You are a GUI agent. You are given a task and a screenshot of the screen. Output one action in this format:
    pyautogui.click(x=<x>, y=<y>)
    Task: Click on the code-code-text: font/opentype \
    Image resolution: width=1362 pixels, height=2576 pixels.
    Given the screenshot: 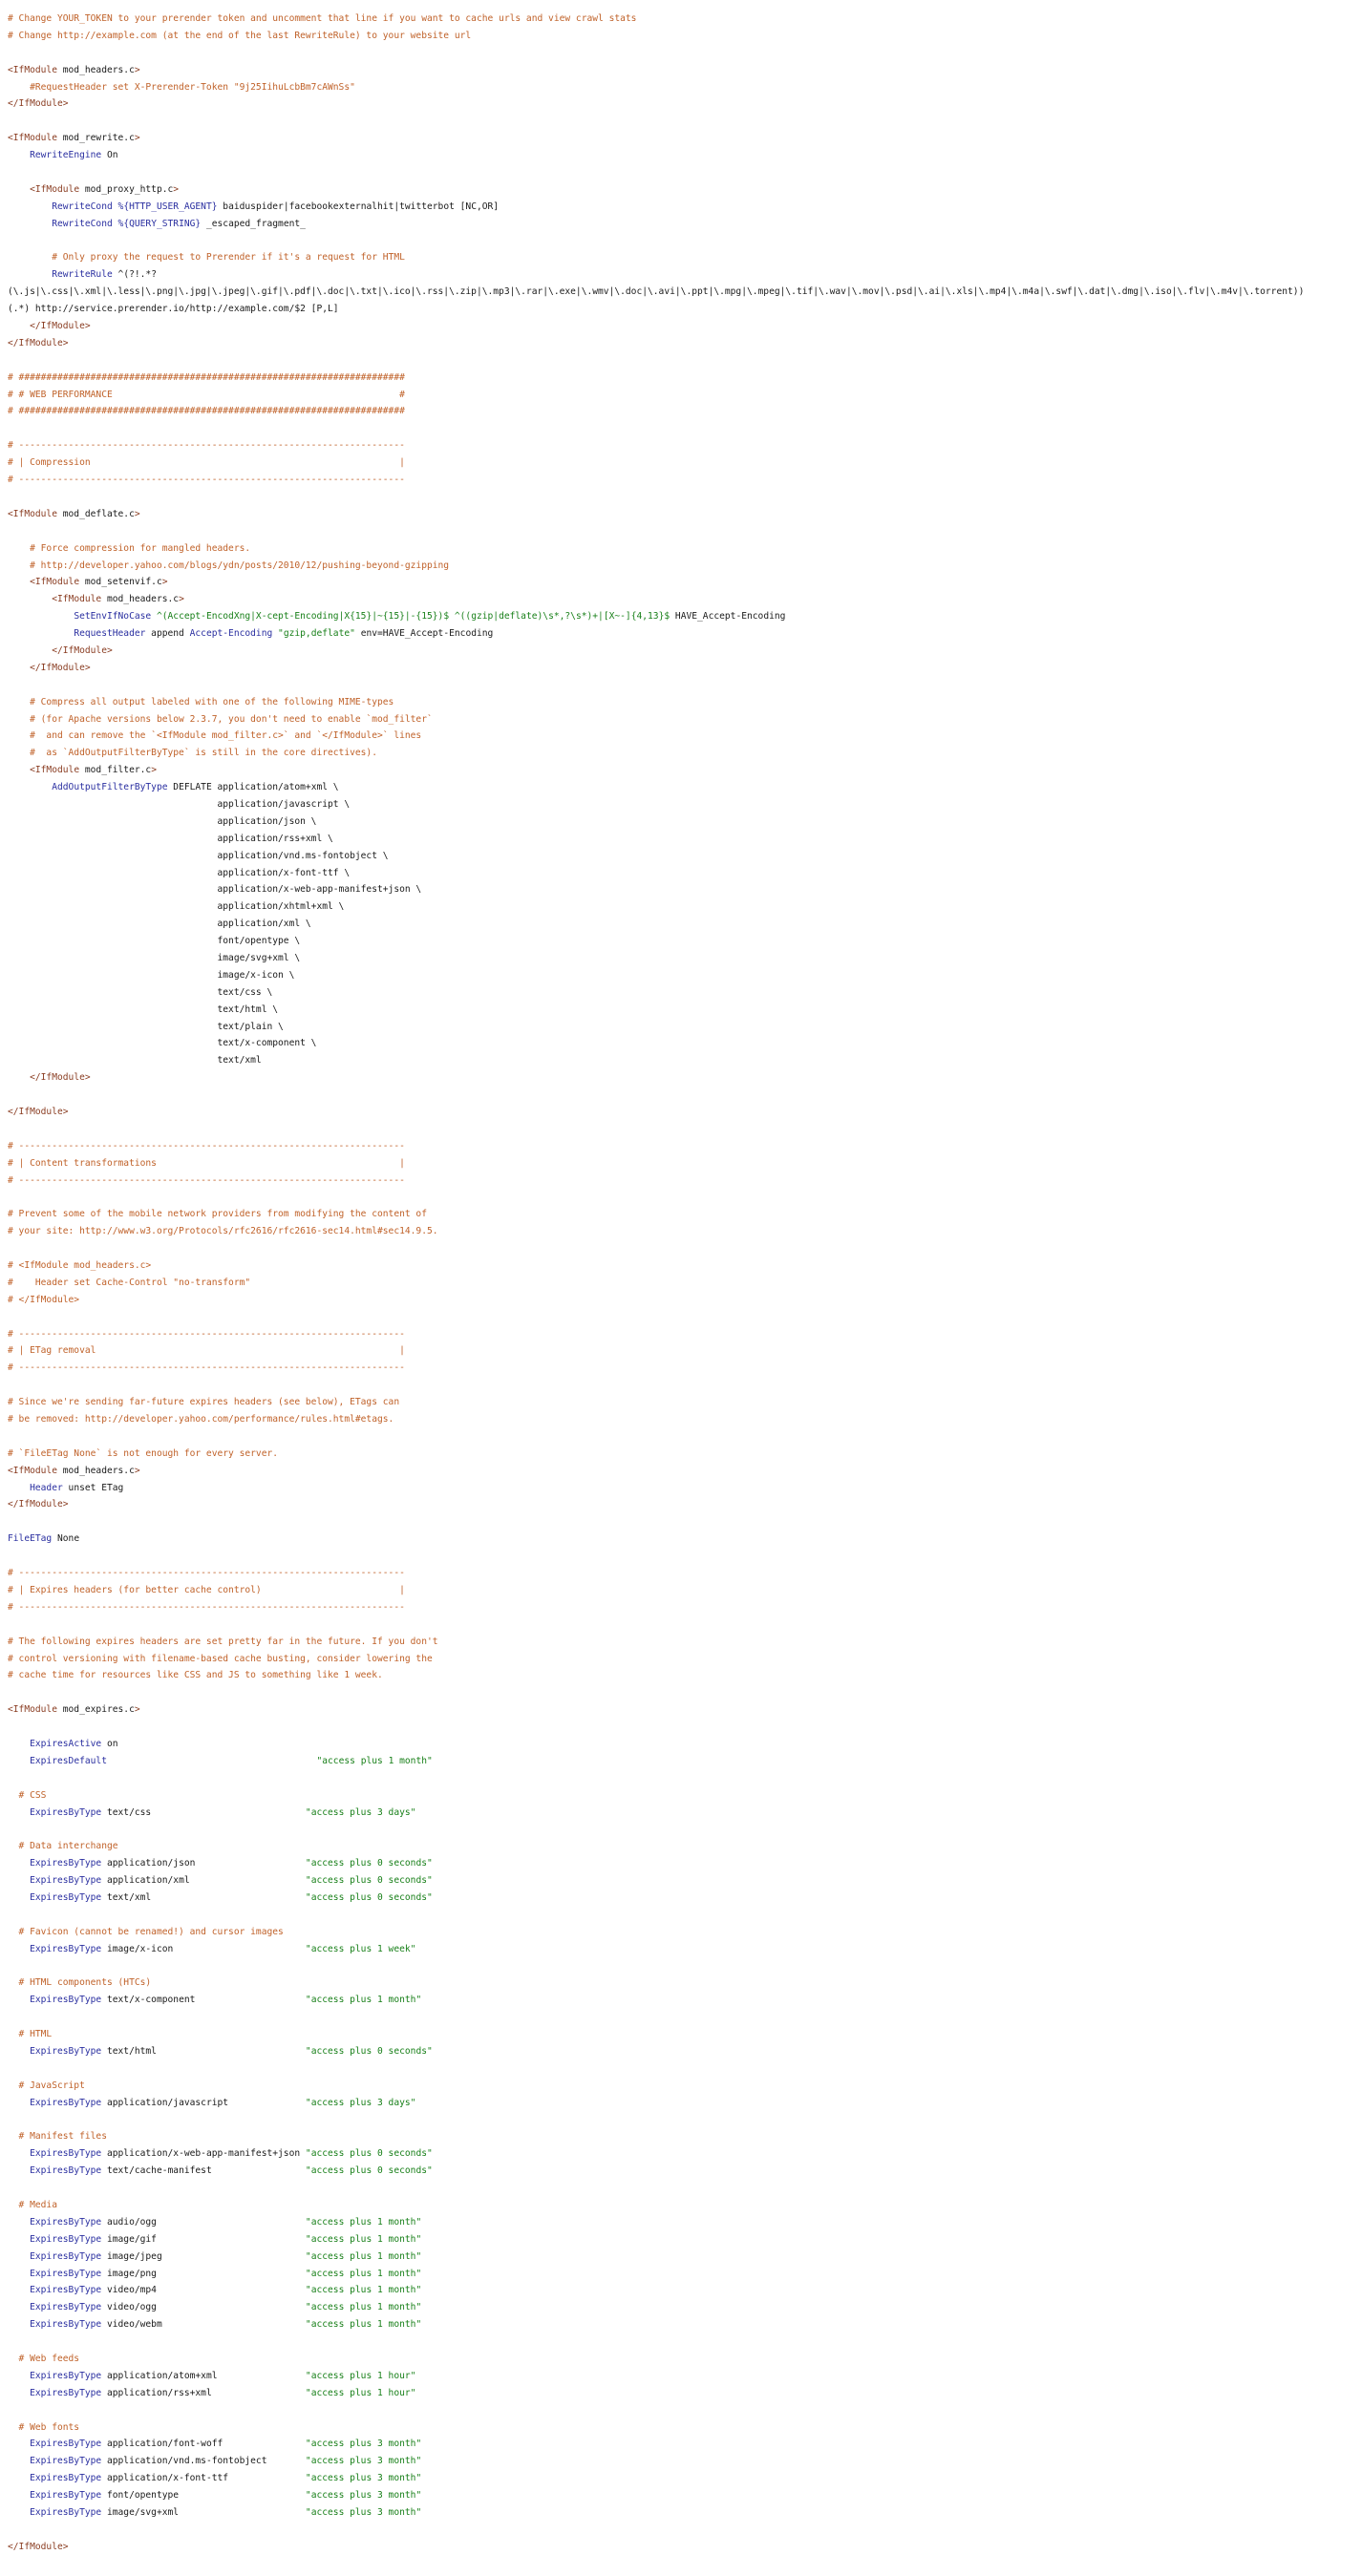 What is the action you would take?
    pyautogui.click(x=154, y=941)
    